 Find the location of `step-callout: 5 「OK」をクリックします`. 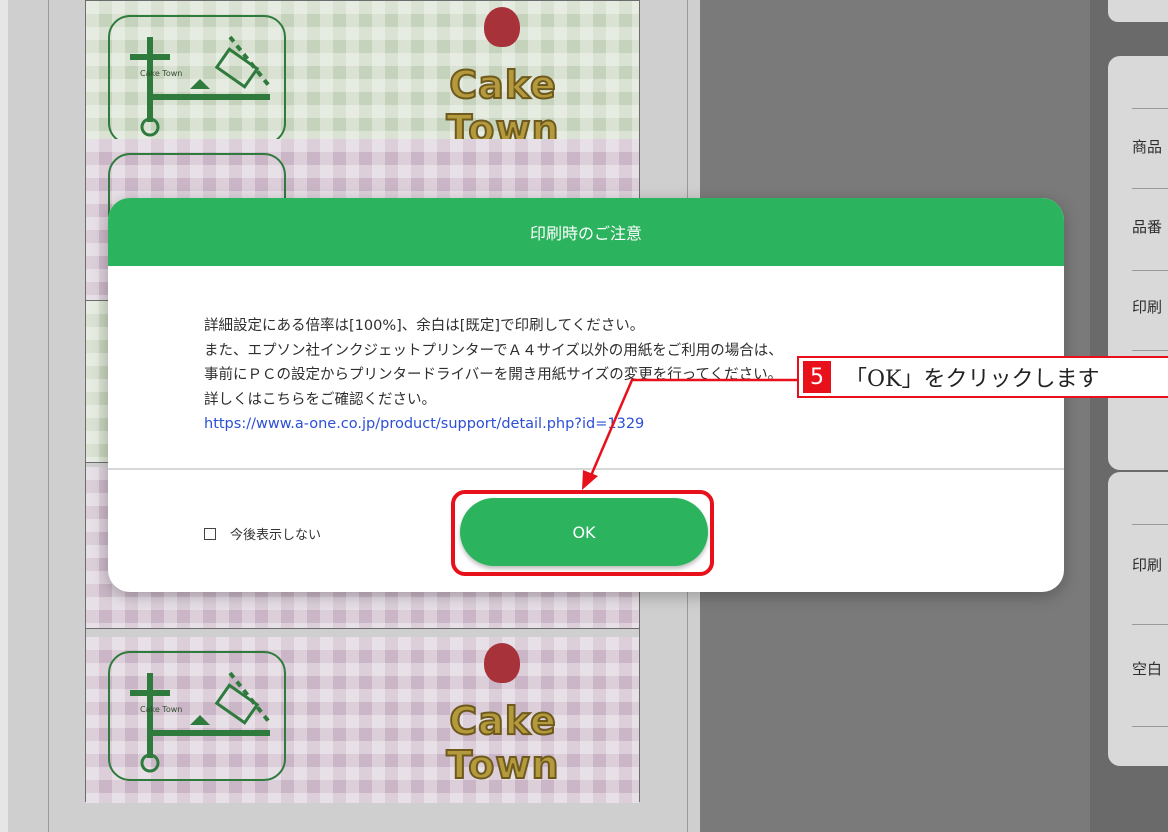

step-callout: 5 「OK」をクリックします is located at coordinates (982, 377).